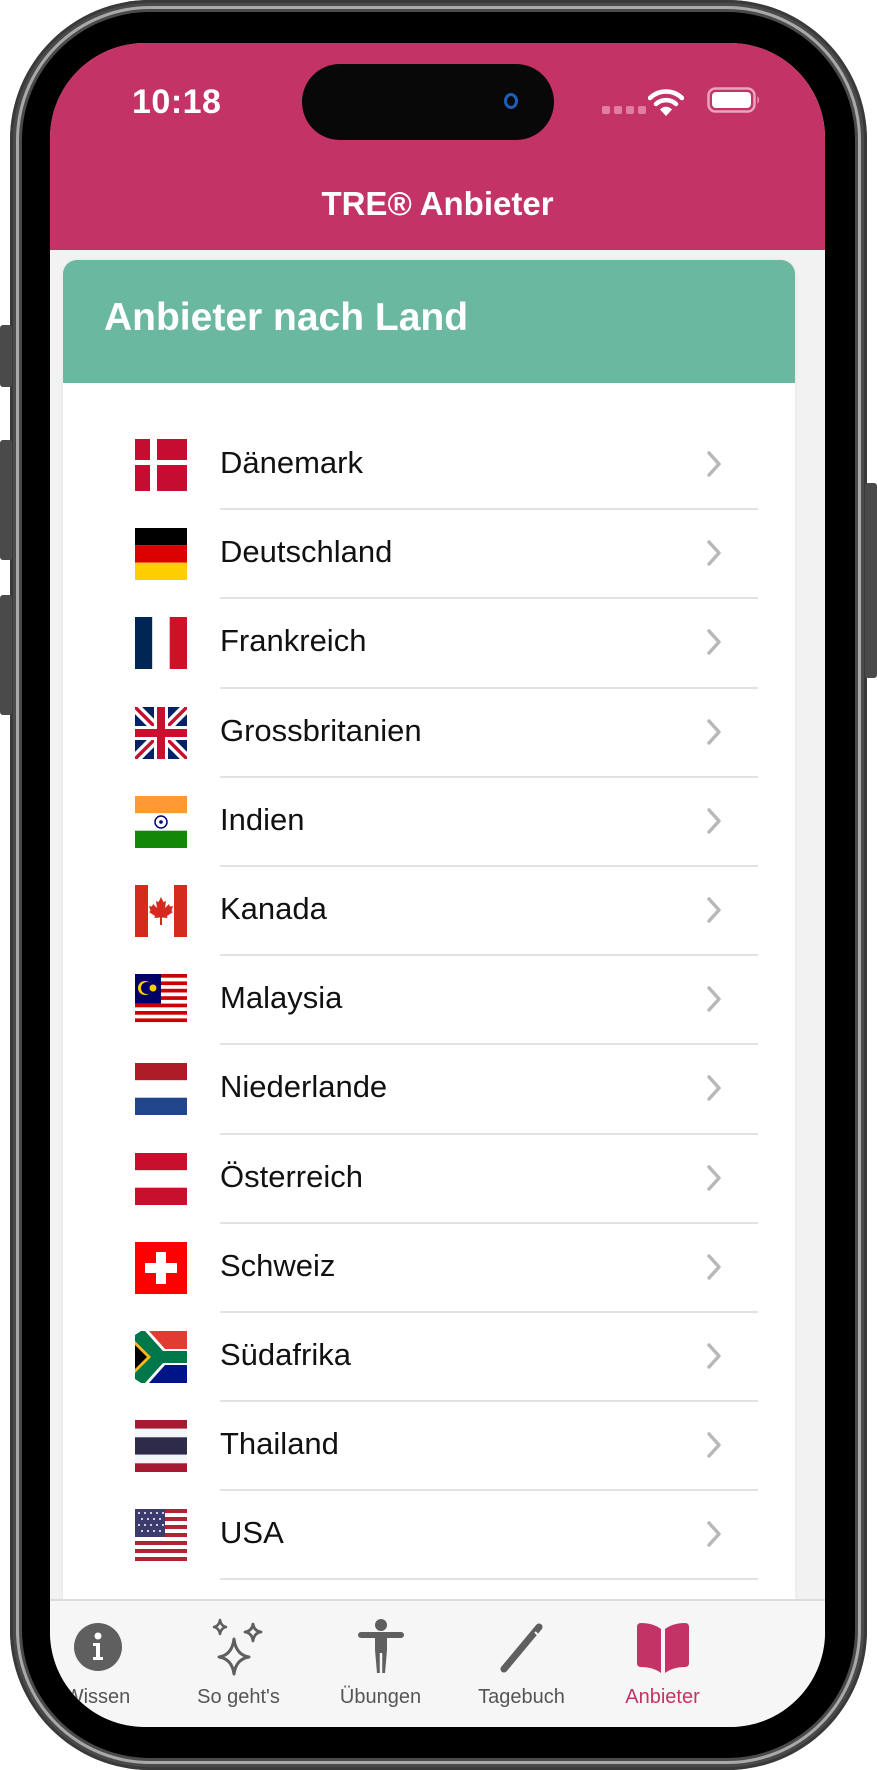  What do you see at coordinates (429, 822) in the screenshot?
I see `country-row: Indien` at bounding box center [429, 822].